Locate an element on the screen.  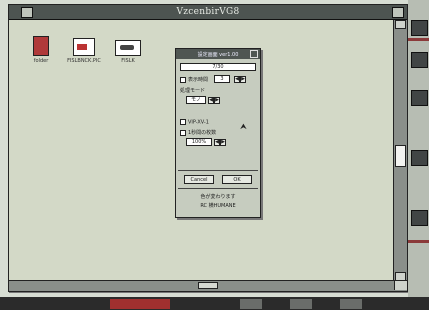
resize-handle-icon is located at coordinates (400, 285).